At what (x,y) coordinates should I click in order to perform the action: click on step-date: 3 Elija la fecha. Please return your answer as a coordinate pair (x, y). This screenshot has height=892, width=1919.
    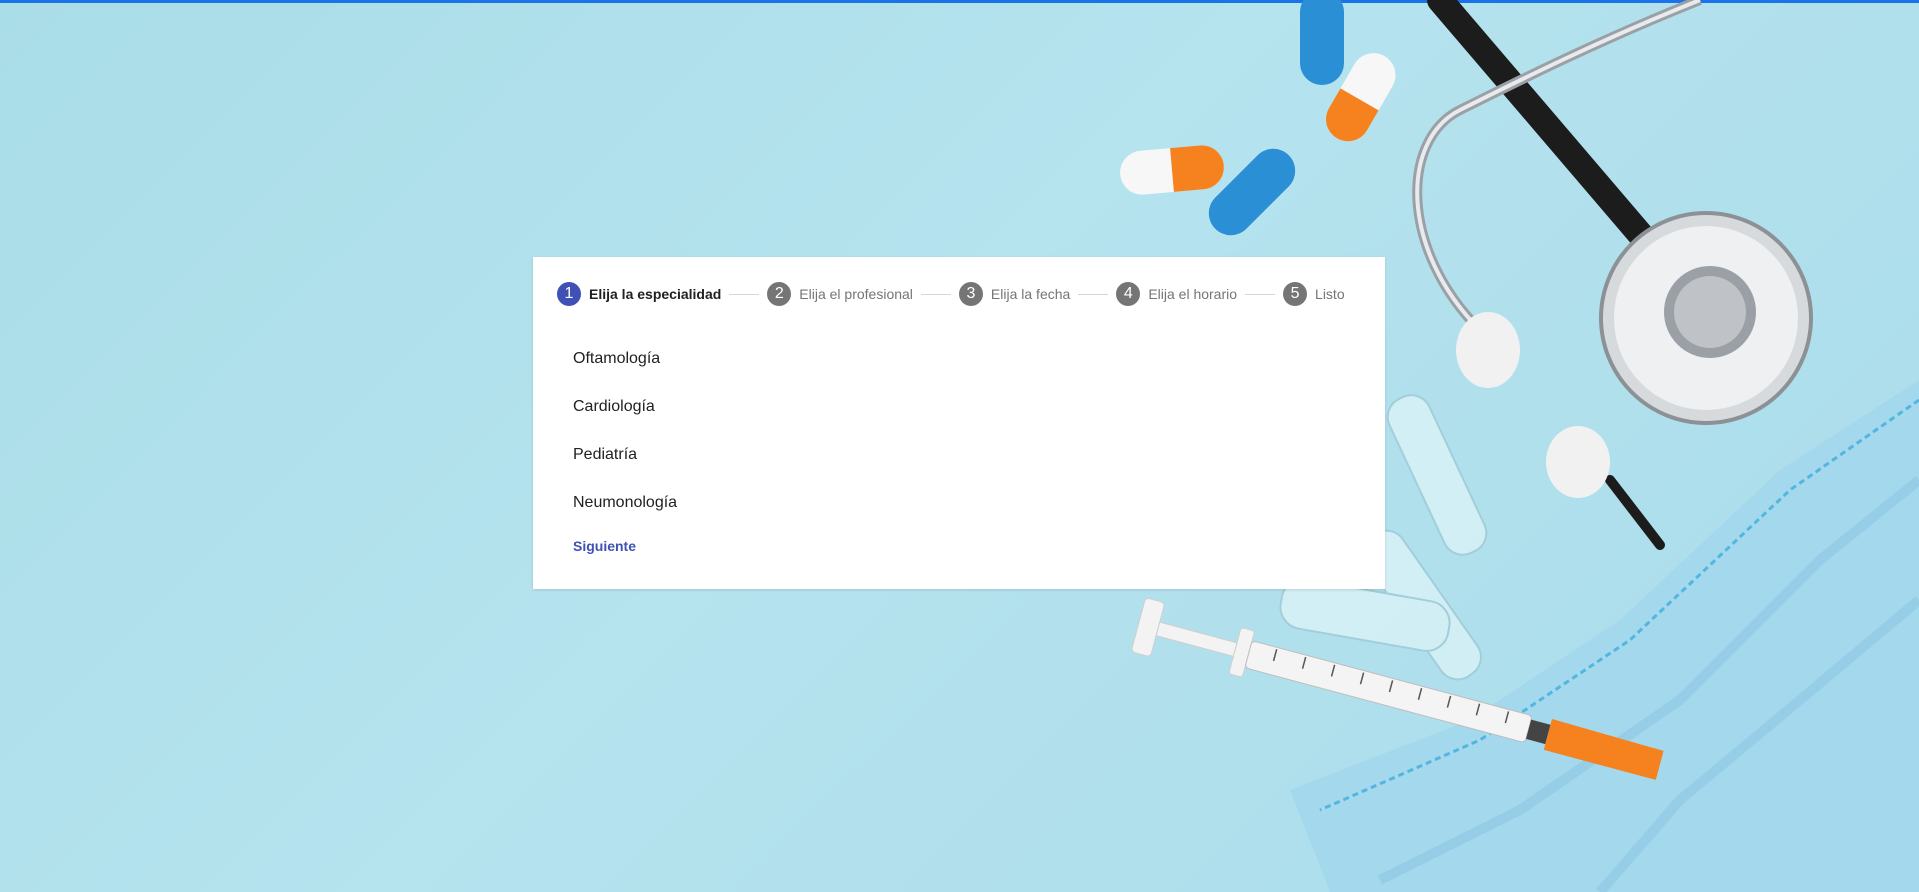
    Looking at the image, I should click on (1014, 294).